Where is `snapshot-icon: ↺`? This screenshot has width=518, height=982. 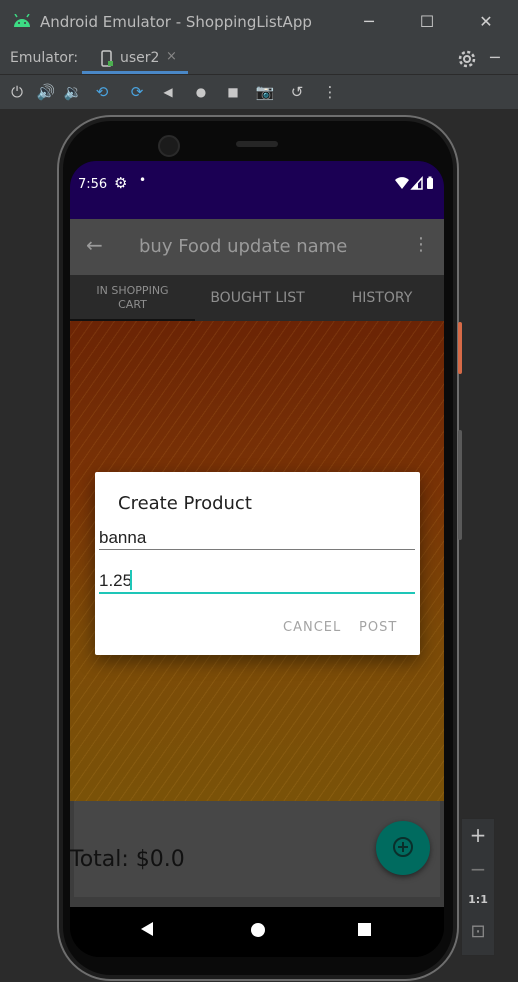 snapshot-icon: ↺ is located at coordinates (297, 92).